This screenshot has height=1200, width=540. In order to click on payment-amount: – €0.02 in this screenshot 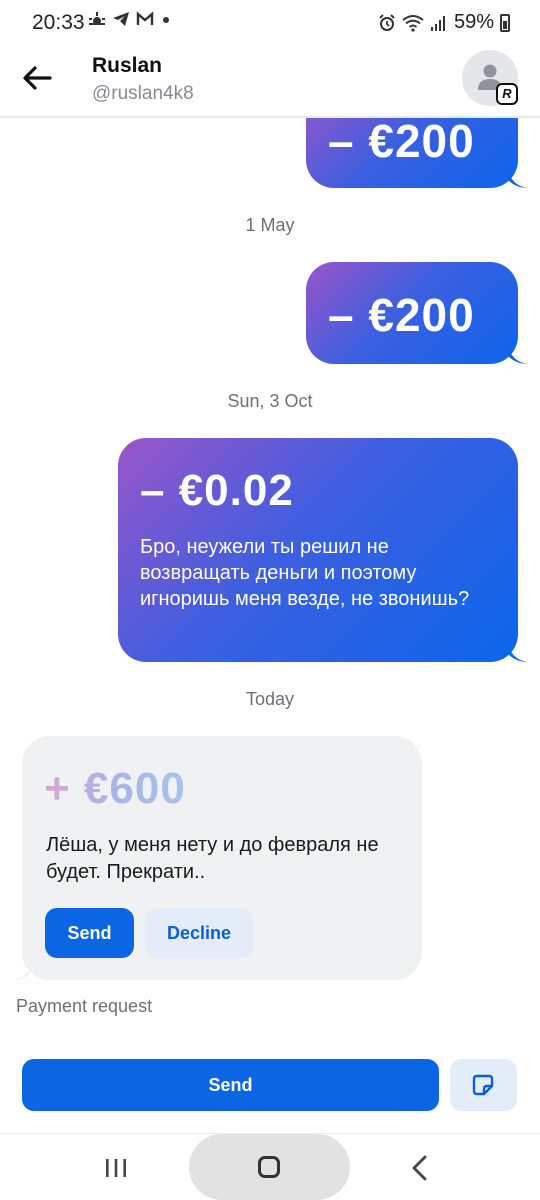, I will do `click(217, 490)`.